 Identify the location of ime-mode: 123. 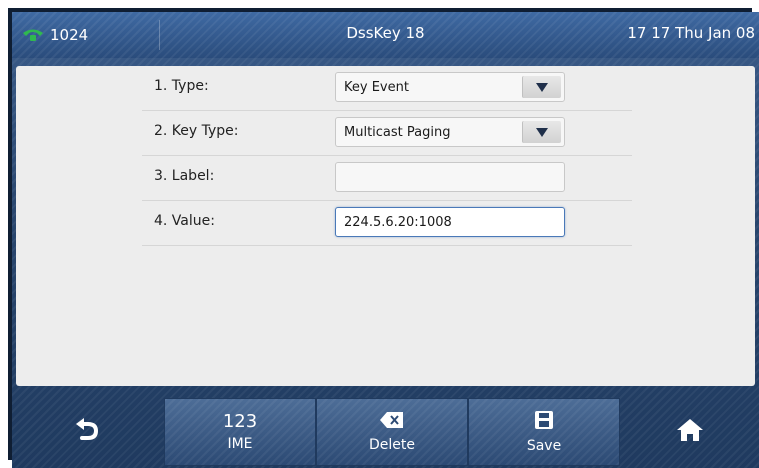
(240, 421).